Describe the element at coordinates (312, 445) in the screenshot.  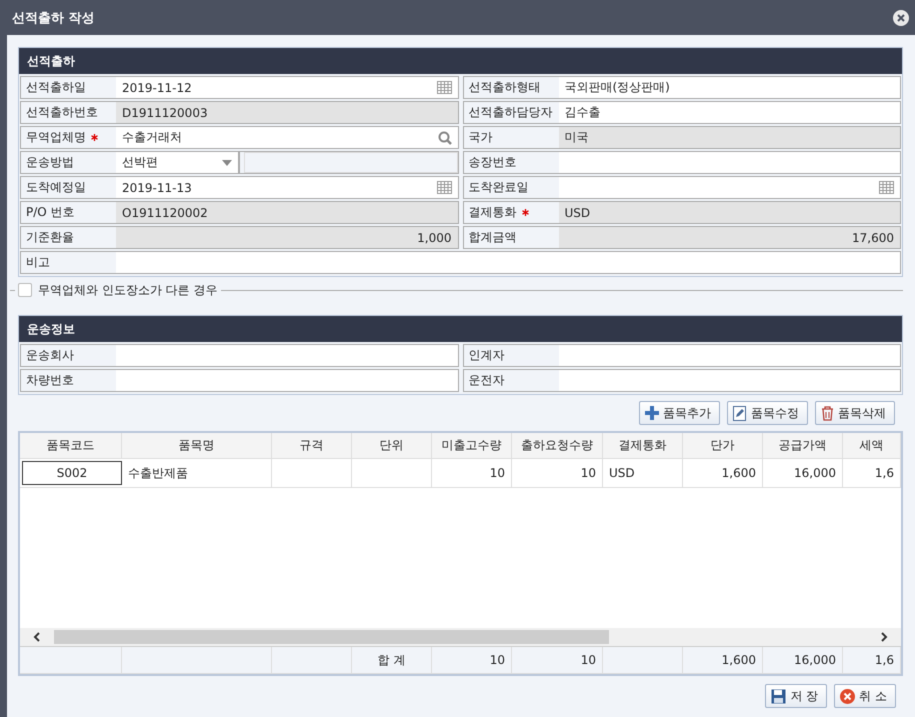
I see `column-header: 규격` at that location.